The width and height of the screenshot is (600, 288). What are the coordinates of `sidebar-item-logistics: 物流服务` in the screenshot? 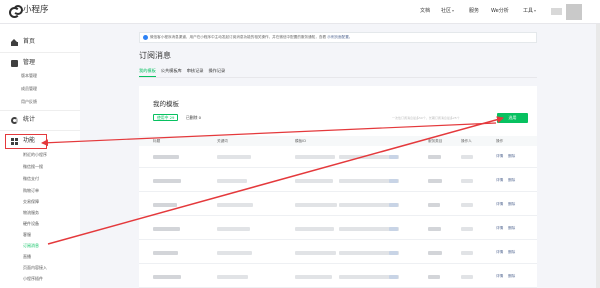 It's located at (31, 213).